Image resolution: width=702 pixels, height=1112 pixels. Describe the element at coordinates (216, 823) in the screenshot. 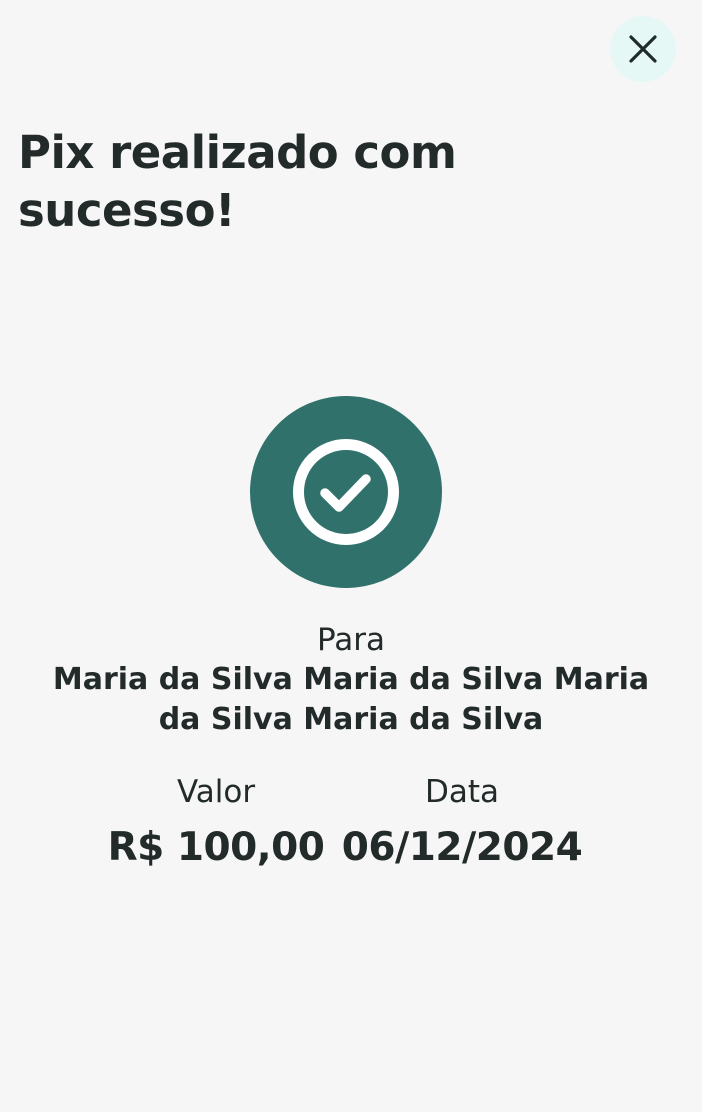

I see `amount-section: Valor R$ 100,00` at that location.